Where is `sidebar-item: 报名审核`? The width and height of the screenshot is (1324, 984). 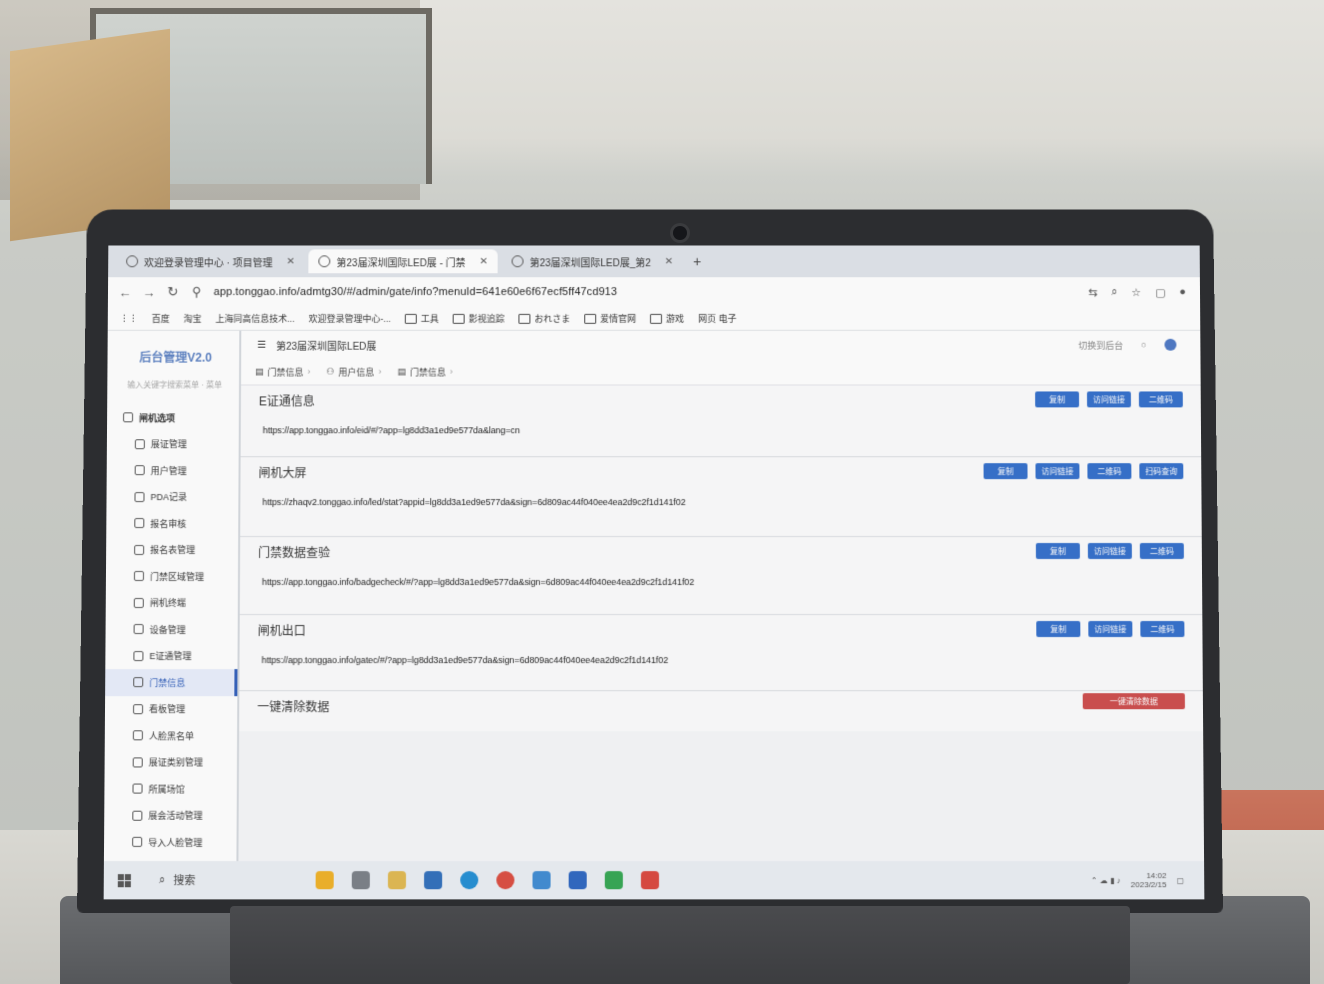 sidebar-item: 报名审核 is located at coordinates (172, 523).